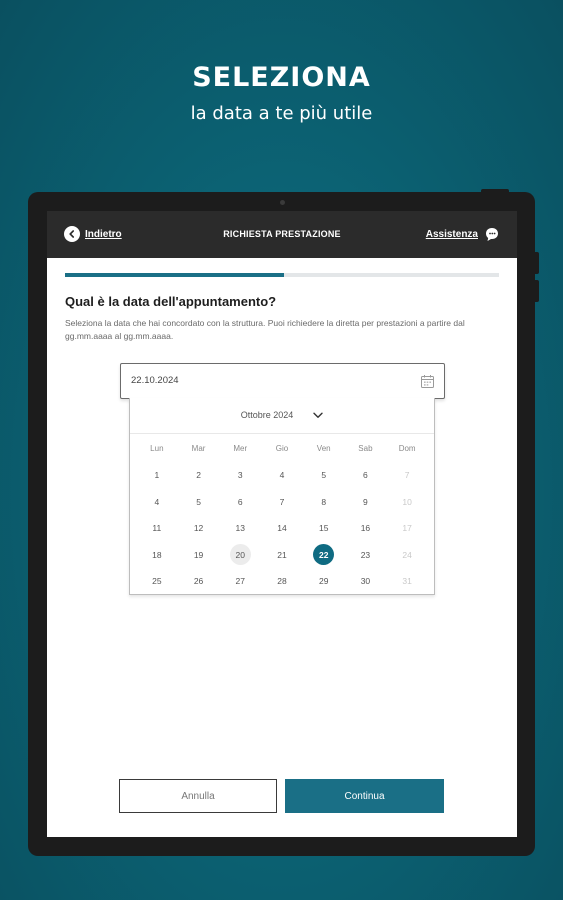 This screenshot has width=563, height=900. I want to click on calendar-day-label: 24, so click(407, 554).